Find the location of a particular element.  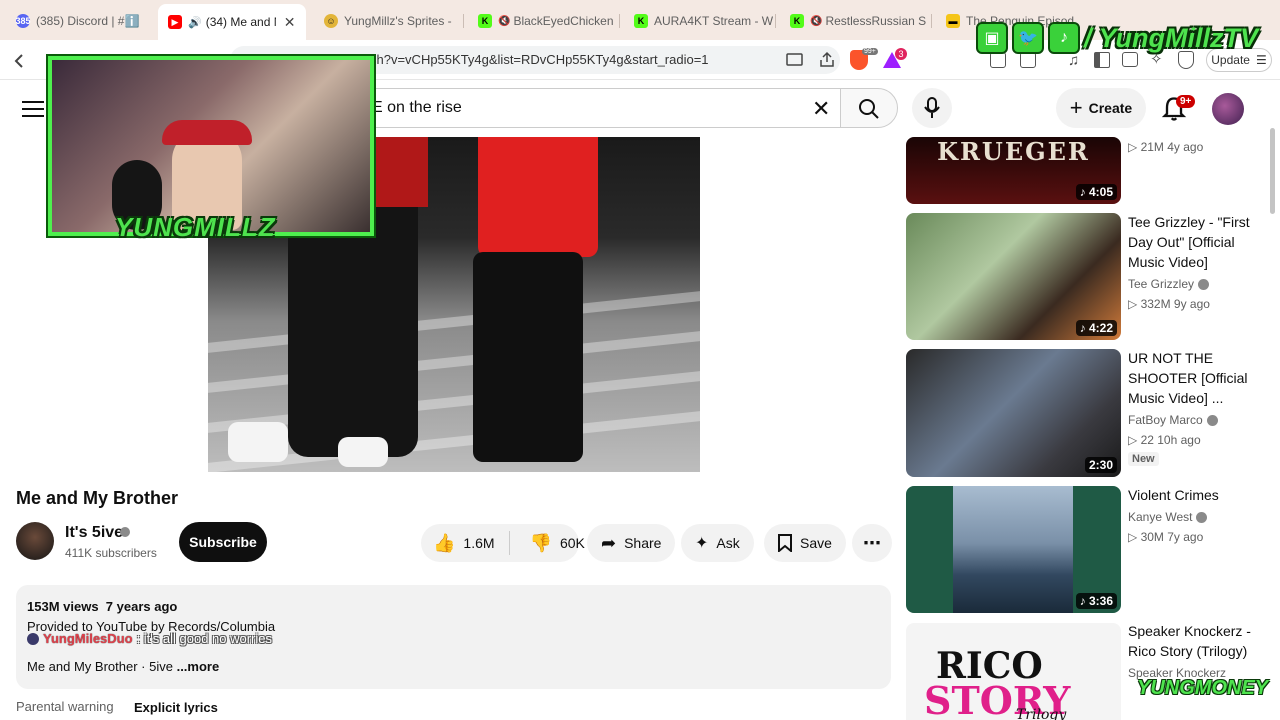

new-badge: New is located at coordinates (1143, 459).